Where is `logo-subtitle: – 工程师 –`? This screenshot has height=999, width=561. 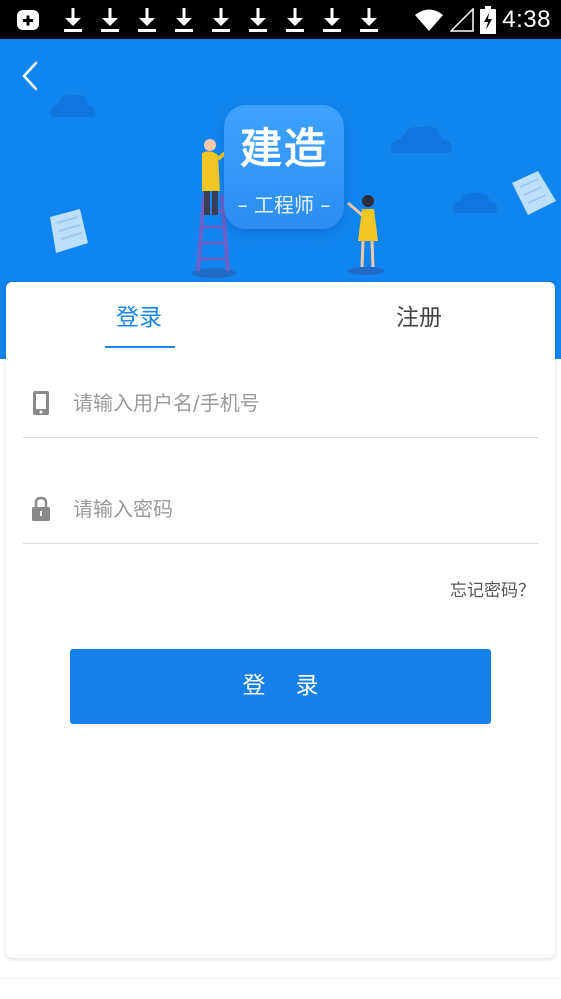 logo-subtitle: – 工程师 – is located at coordinates (284, 205).